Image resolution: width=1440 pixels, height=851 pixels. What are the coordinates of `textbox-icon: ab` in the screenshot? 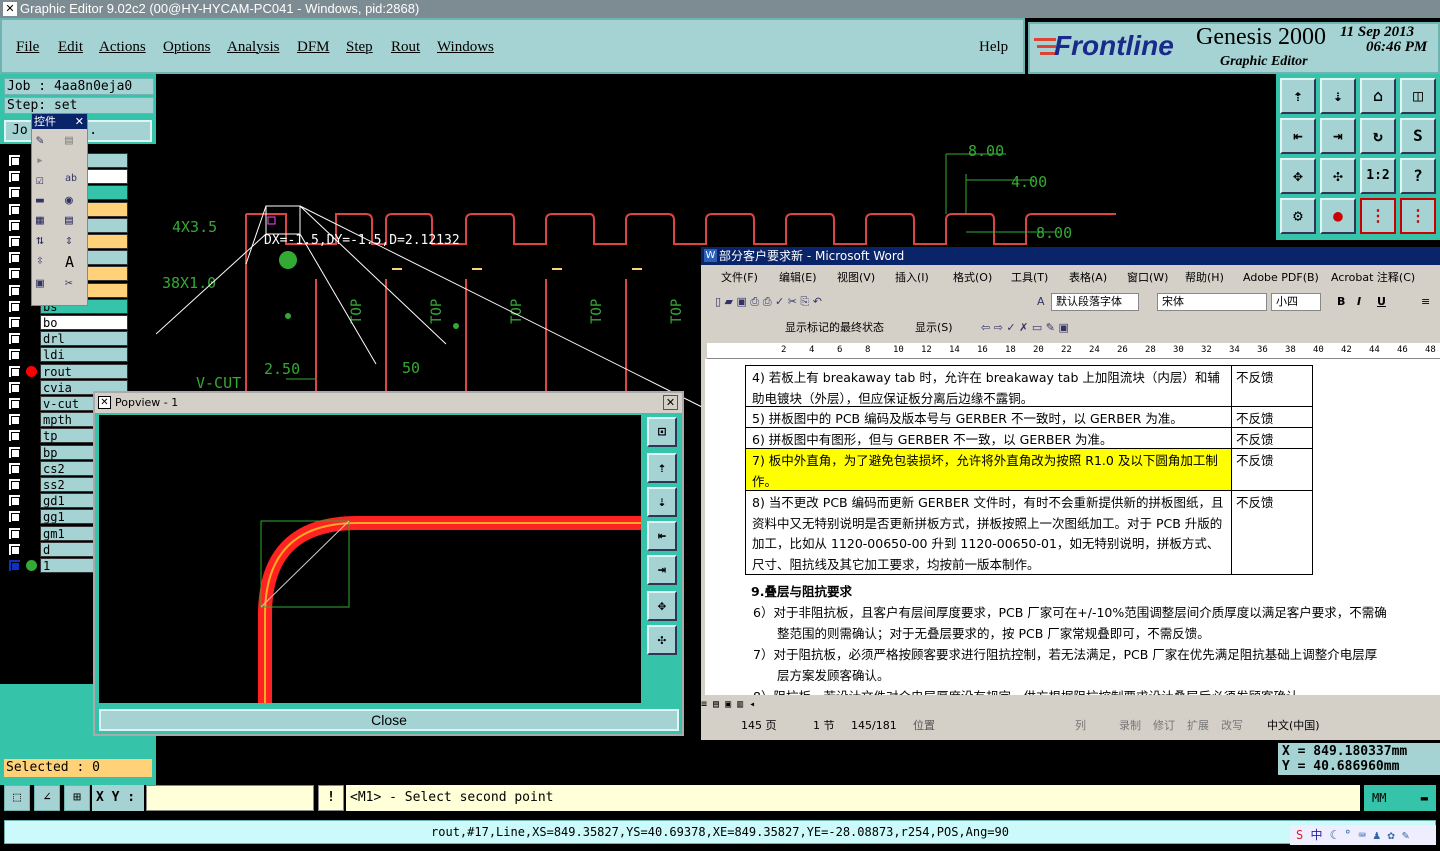 It's located at (77, 180).